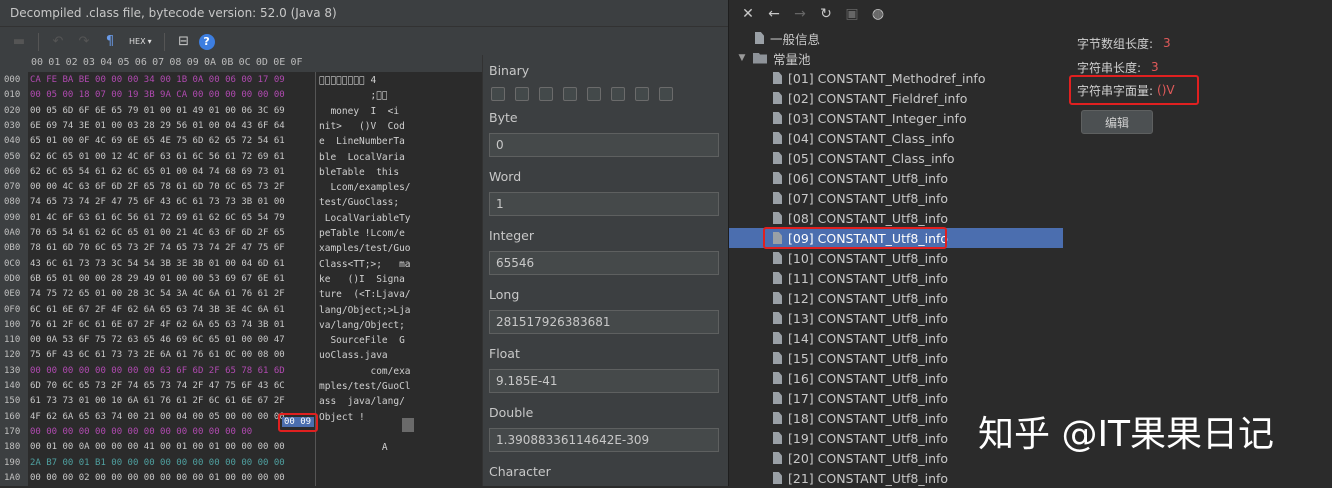  Describe the element at coordinates (184, 42) in the screenshot. I see `columns-icon: ⊟` at that location.